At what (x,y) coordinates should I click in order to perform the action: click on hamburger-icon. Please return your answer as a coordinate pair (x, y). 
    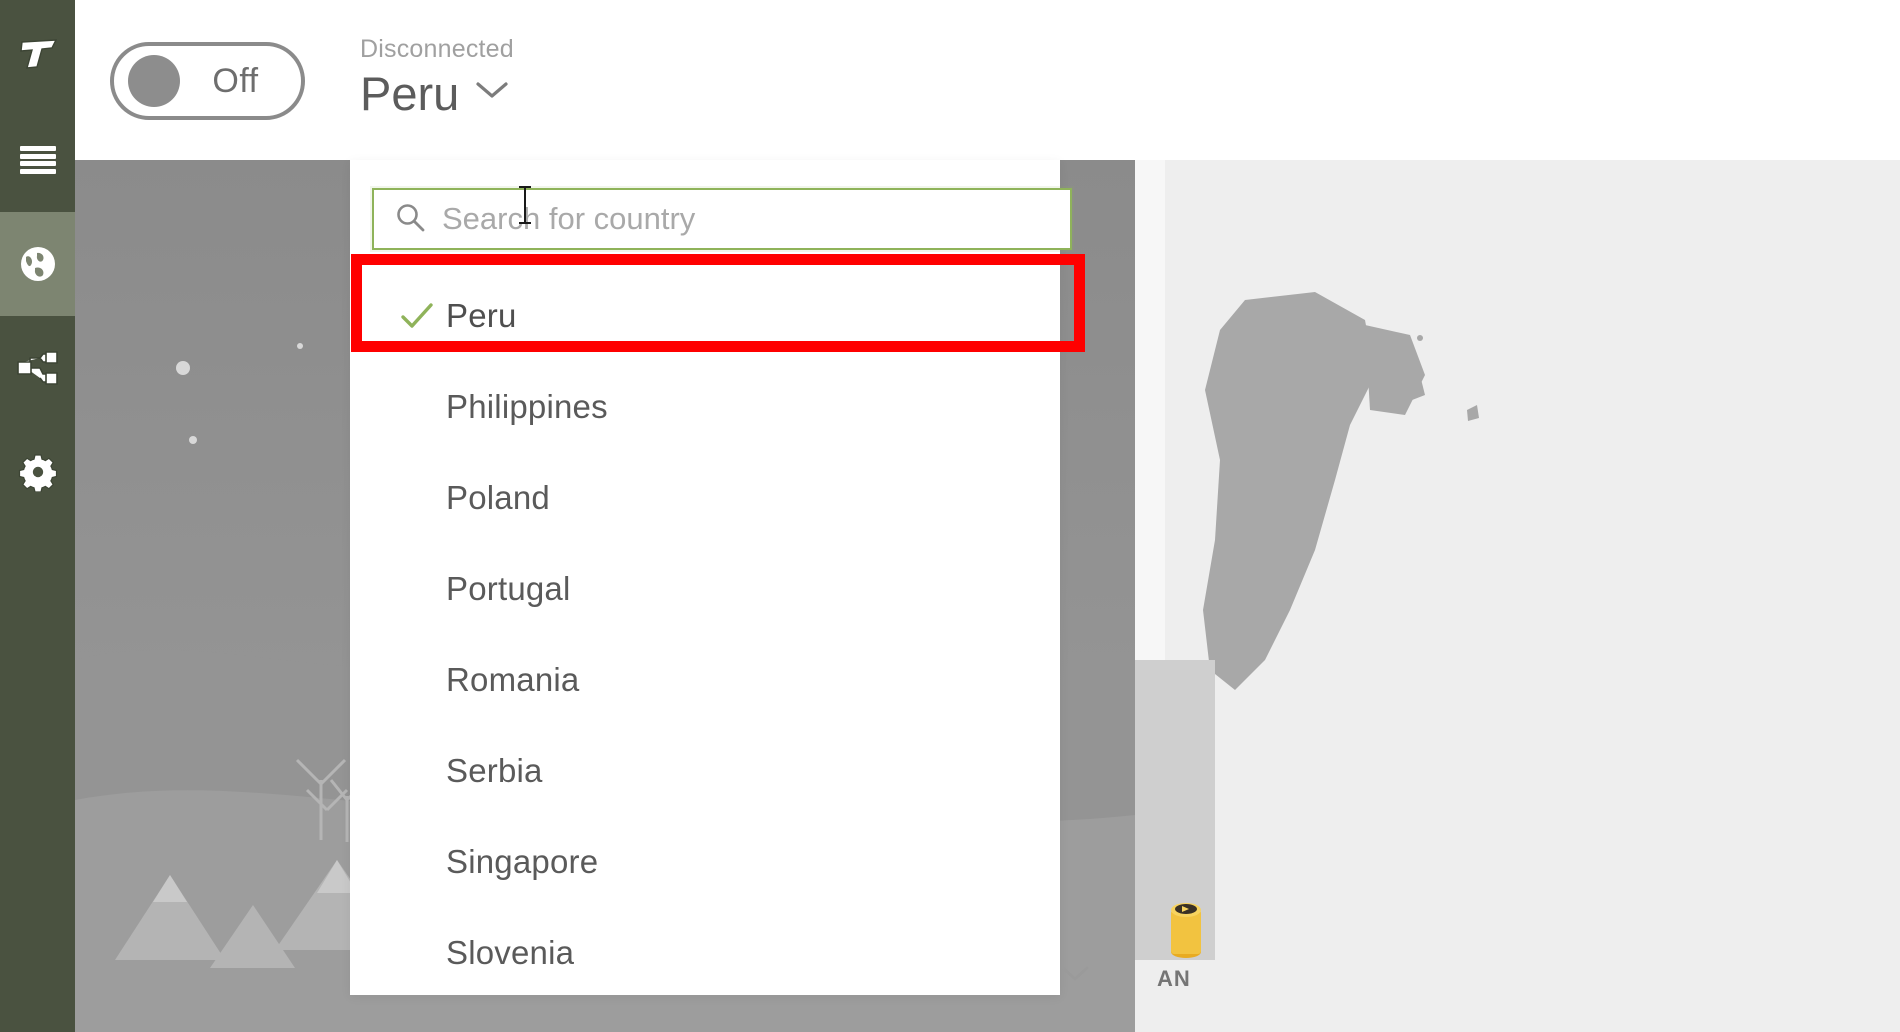
    Looking at the image, I should click on (37, 160).